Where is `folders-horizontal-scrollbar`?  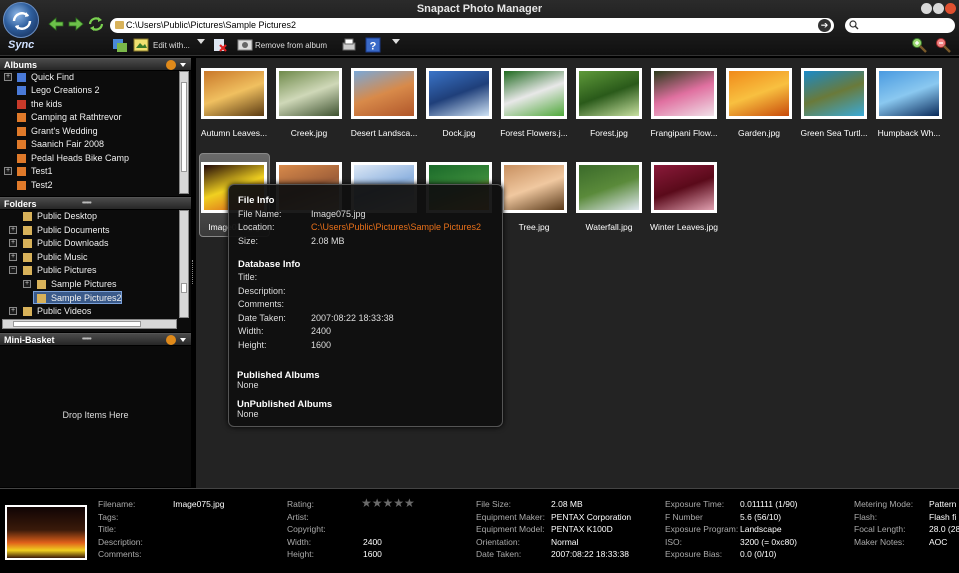
folders-horizontal-scrollbar is located at coordinates (89, 324).